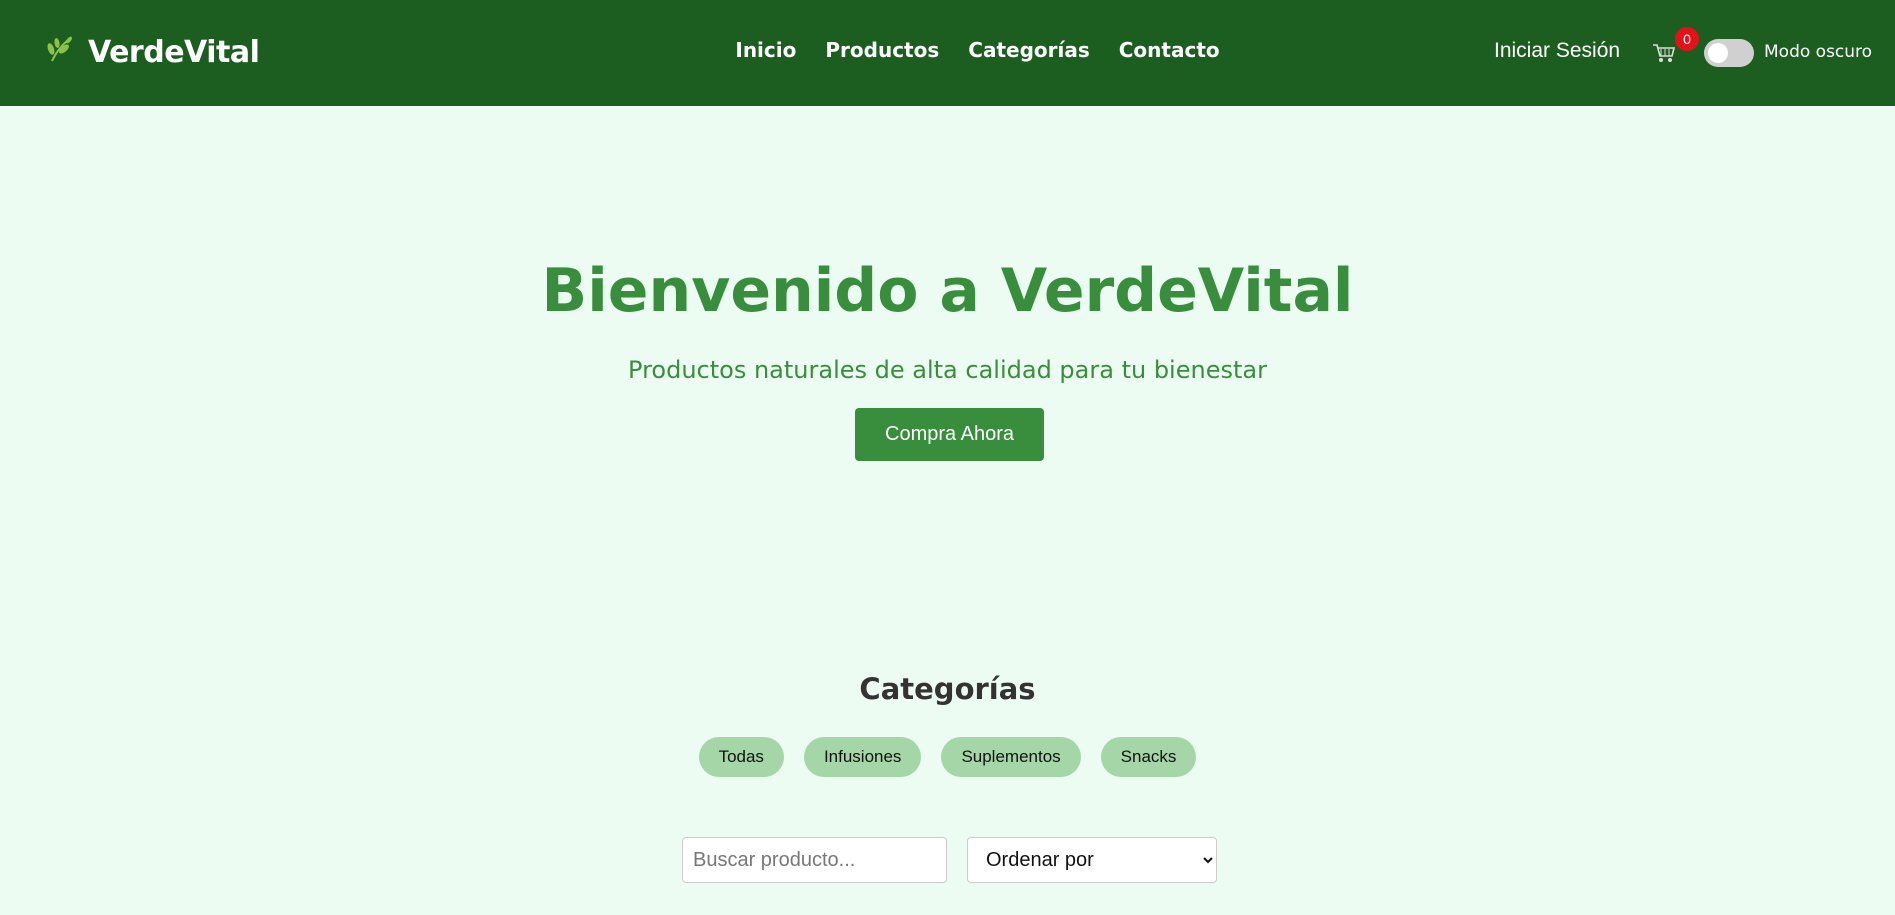 The height and width of the screenshot is (915, 1895). Describe the element at coordinates (1169, 50) in the screenshot. I see `nav-link-contacto: Contacto` at that location.